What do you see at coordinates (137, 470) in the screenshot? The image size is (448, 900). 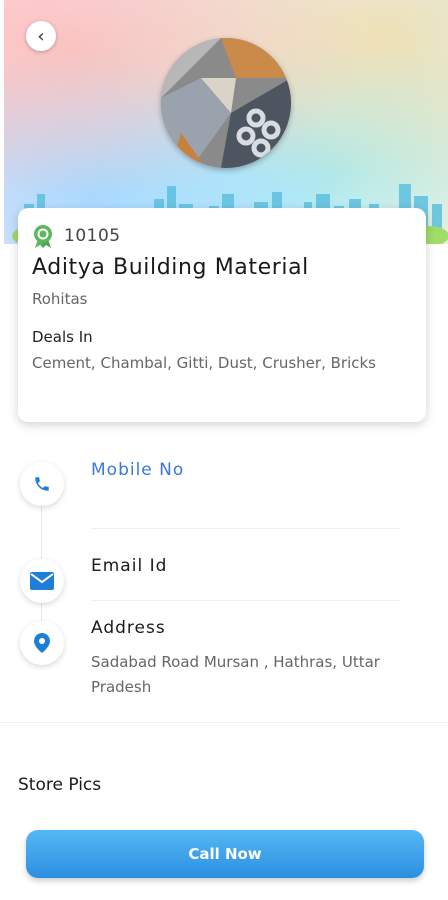 I see `mobile-no-link: Mobile No` at bounding box center [137, 470].